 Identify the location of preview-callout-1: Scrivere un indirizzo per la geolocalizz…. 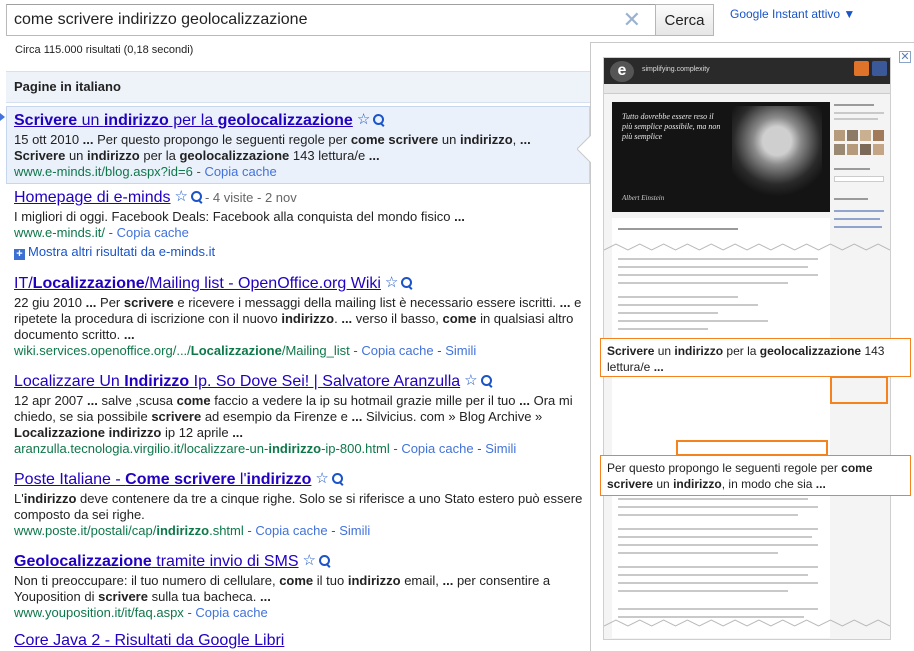
(755, 357).